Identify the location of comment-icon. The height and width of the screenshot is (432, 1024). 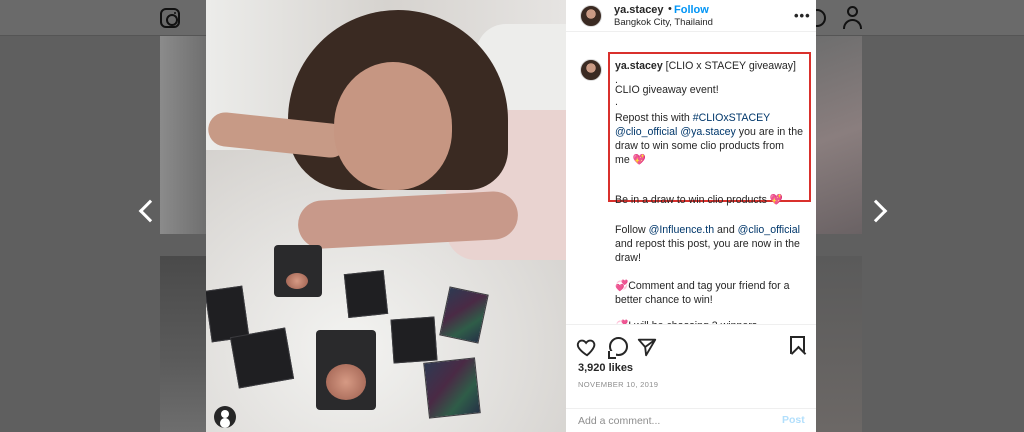
(618, 348).